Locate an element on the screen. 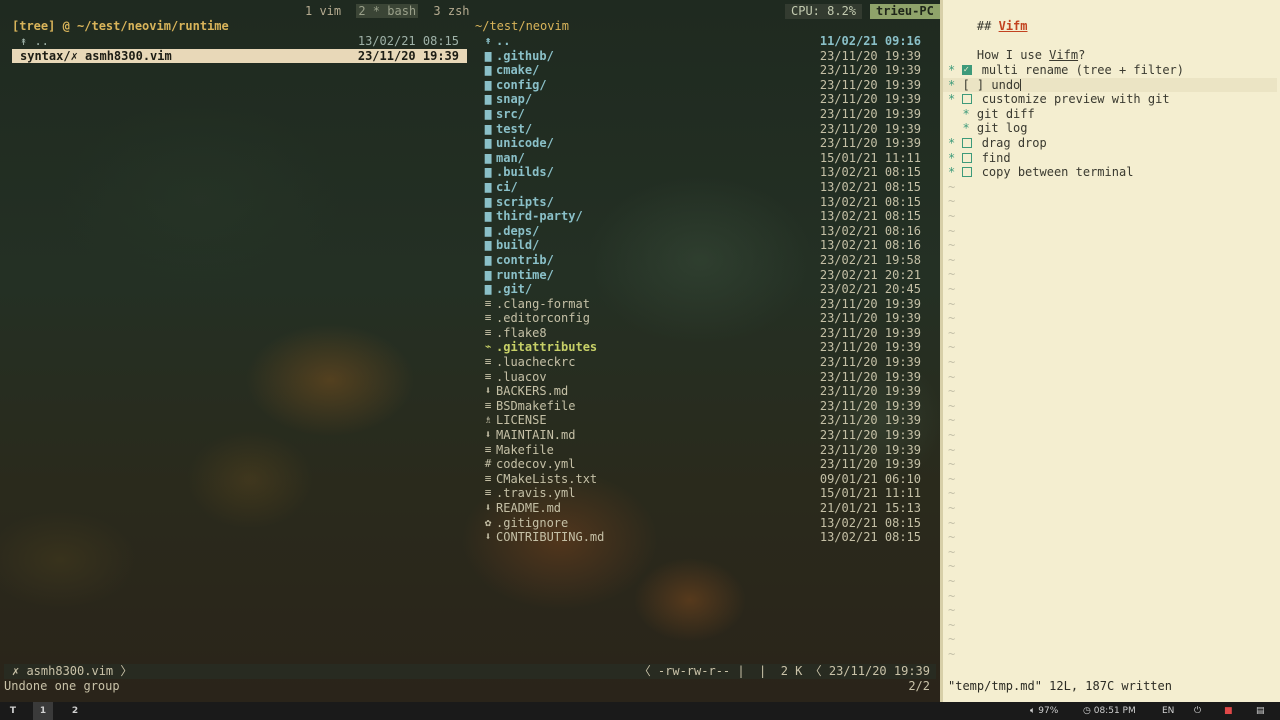  file-row: ⬇ BACKERS.md 23/11/20 19:39 is located at coordinates (701, 391).